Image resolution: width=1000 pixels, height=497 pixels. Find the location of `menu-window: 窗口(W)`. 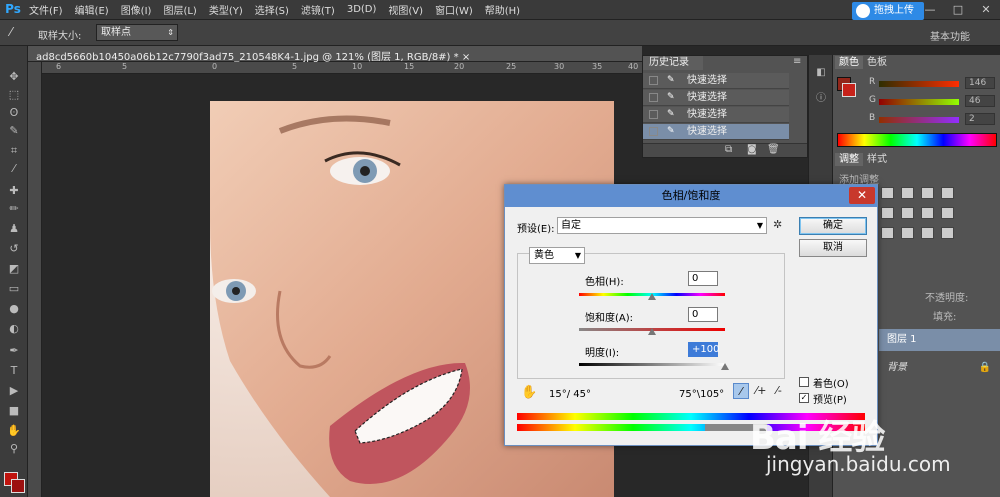

menu-window: 窗口(W) is located at coordinates (454, 9).